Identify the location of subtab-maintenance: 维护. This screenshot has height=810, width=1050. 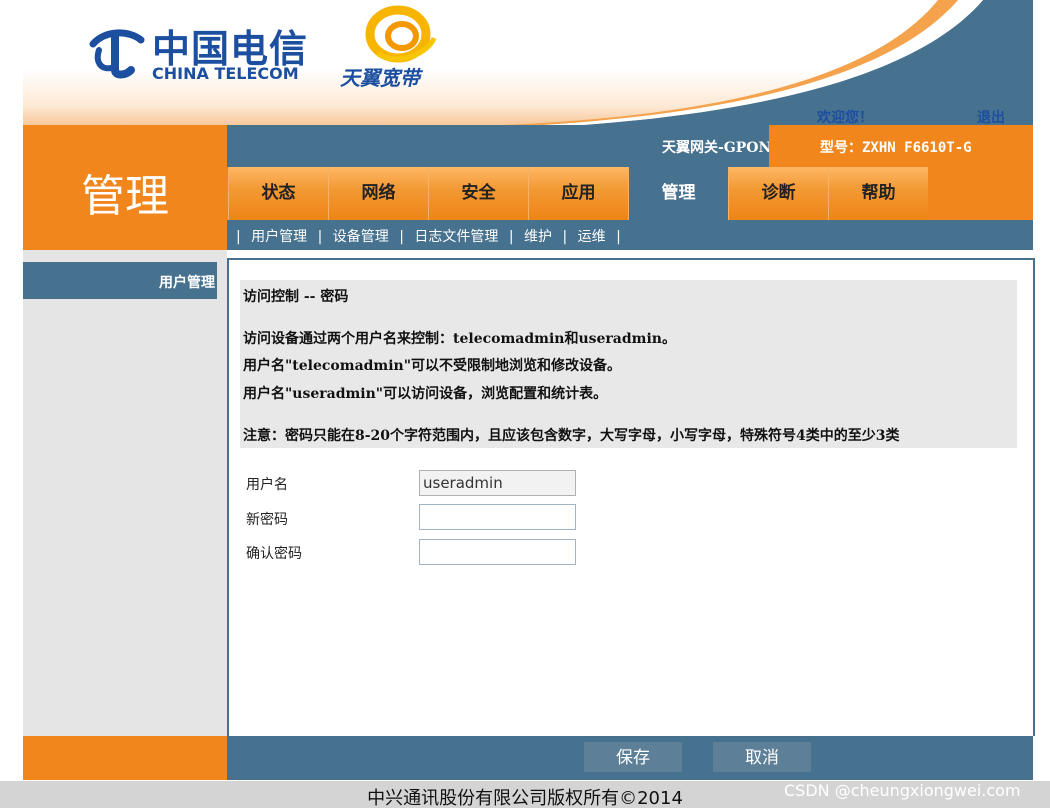
(538, 237).